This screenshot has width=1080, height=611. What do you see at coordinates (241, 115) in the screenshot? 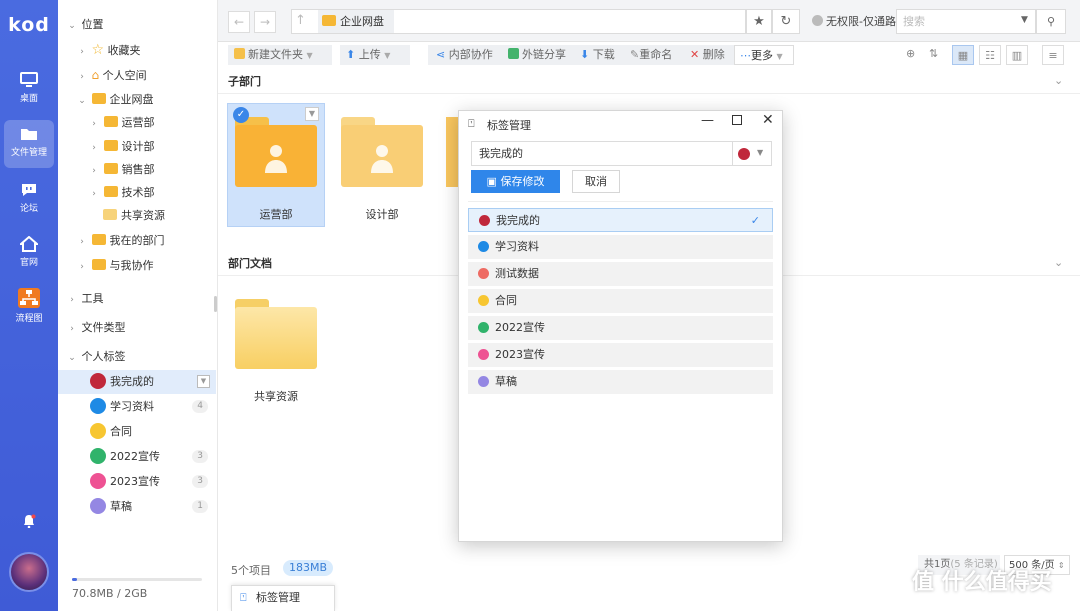
I see `check-icon: ✓` at bounding box center [241, 115].